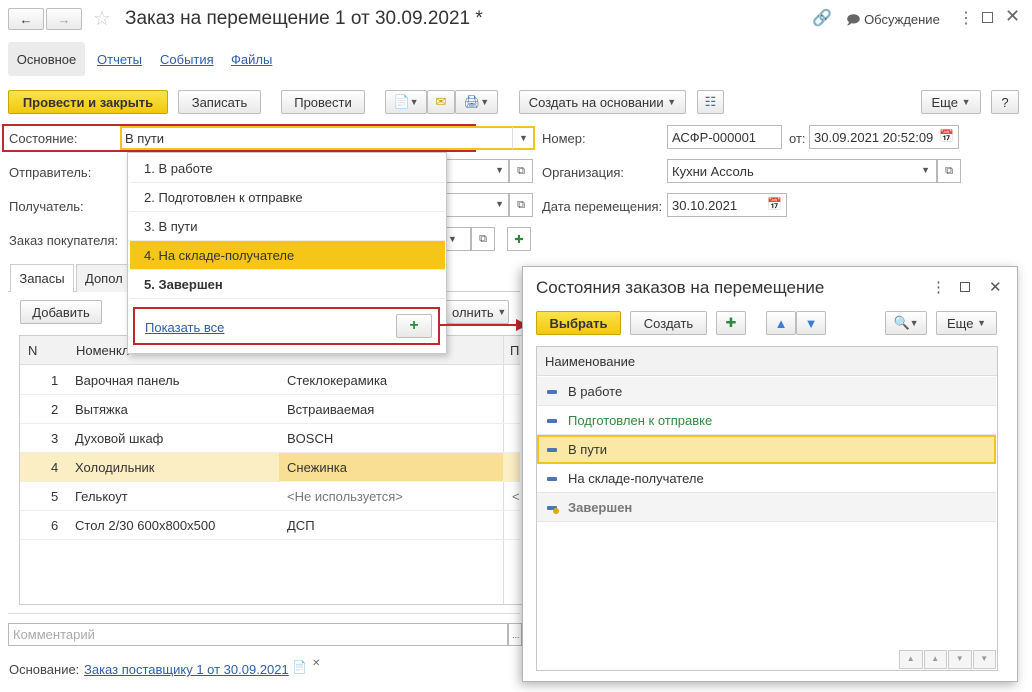  What do you see at coordinates (499, 204) in the screenshot?
I see `receiver-dropdown-icon: ▼` at bounding box center [499, 204].